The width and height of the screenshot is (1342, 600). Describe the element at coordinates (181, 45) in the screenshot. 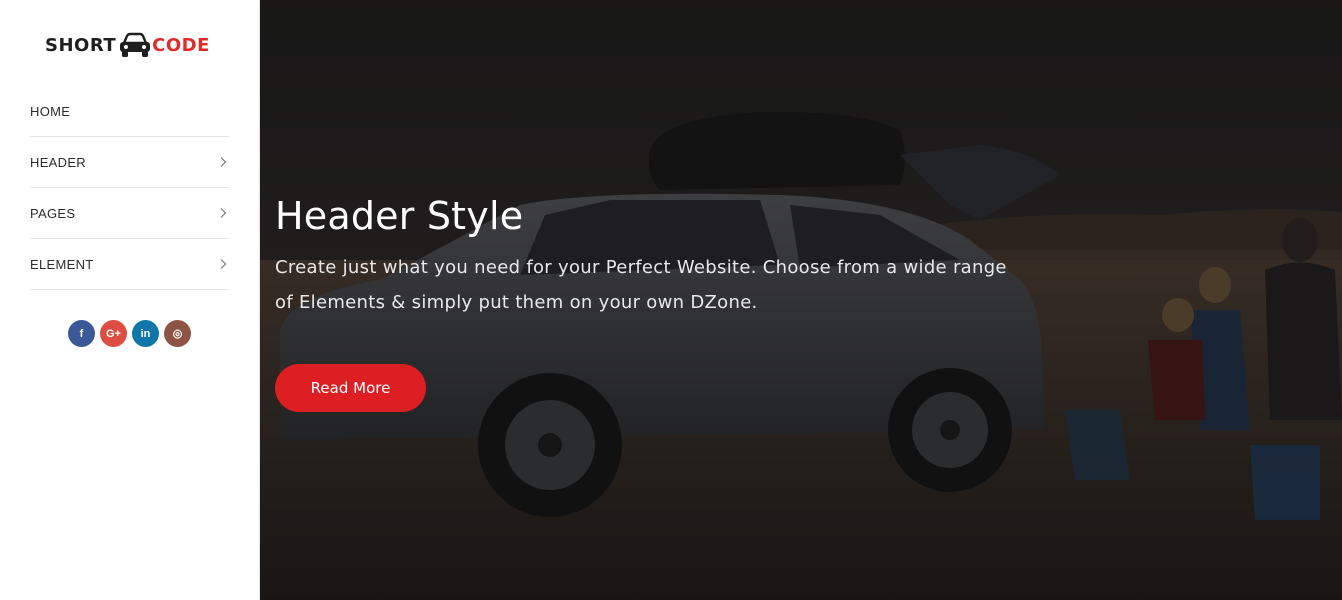

I see `brand-right-text: CODE` at that location.